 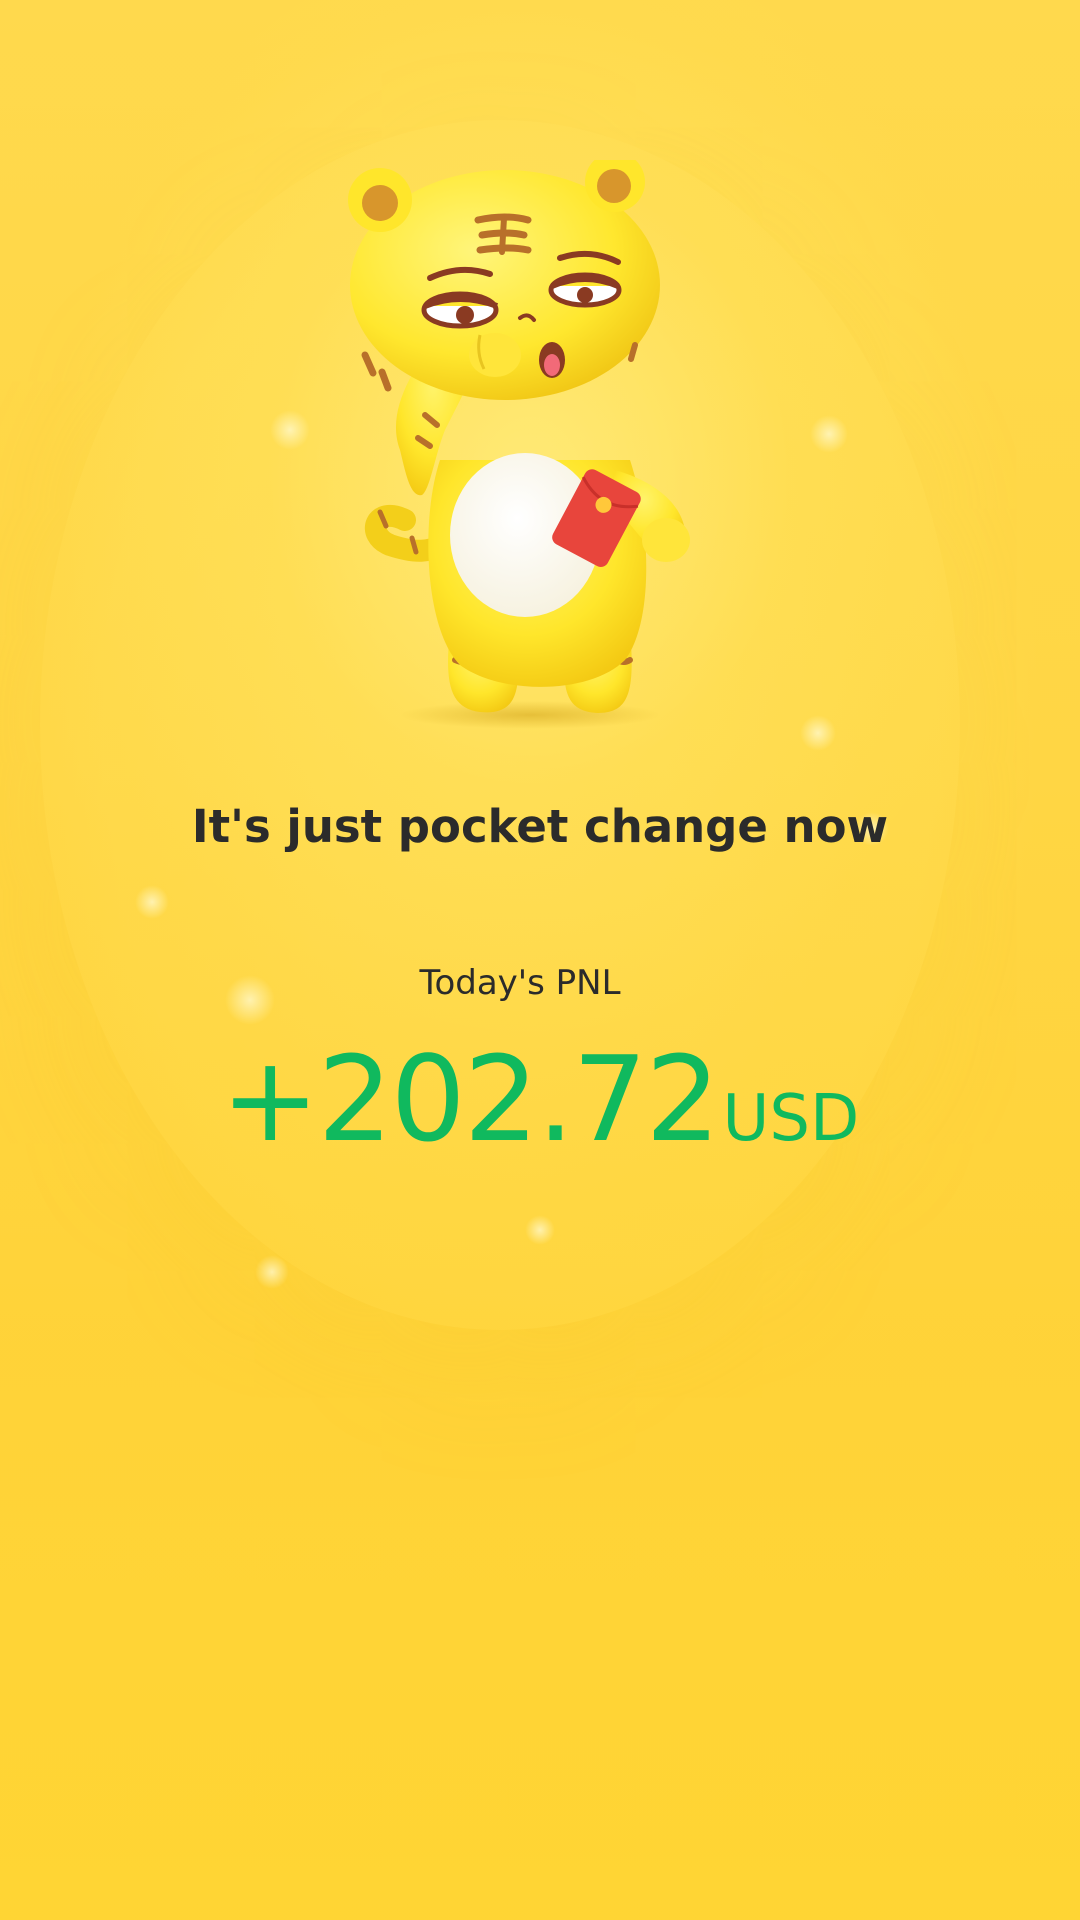 I want to click on tiger-mascot-illustration, so click(x=519, y=444).